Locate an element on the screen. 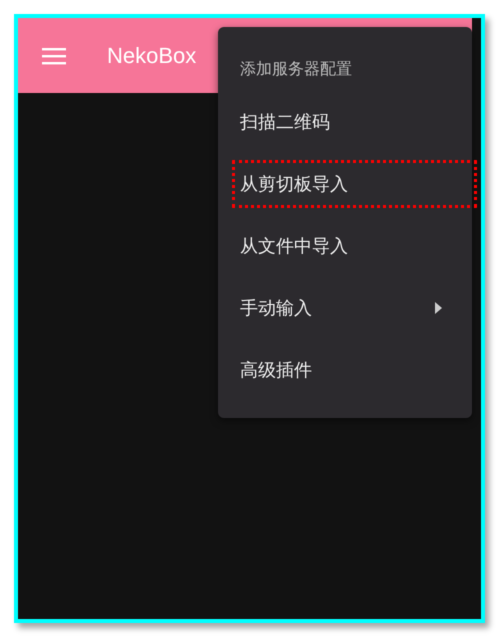 The height and width of the screenshot is (636, 499). menu-item: 扫描二维码 is located at coordinates (345, 122).